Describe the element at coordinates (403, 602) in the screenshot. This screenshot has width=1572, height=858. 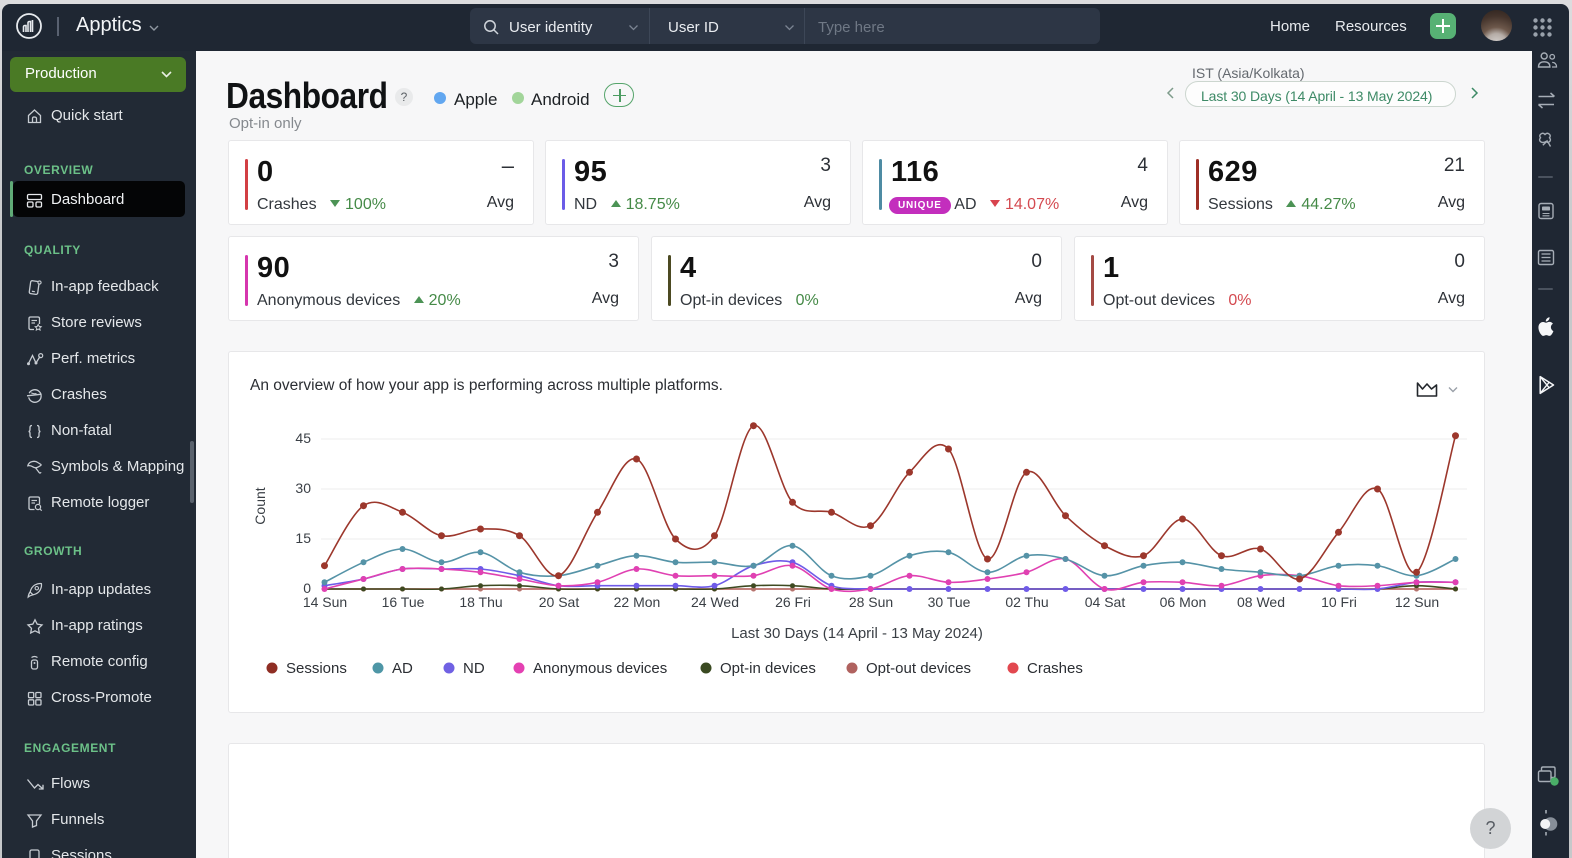
I see `svg-text: 16 Tue` at that location.